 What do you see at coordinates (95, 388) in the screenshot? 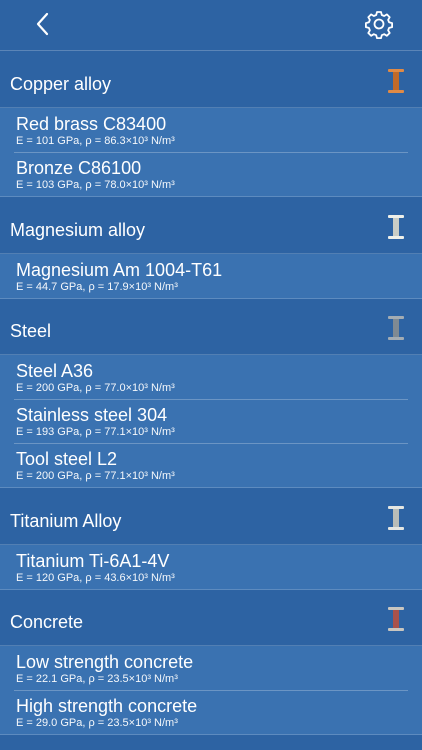
I see `material-properties: E = 200 GPa, ρ = 77.0×10³ N/m³` at bounding box center [95, 388].